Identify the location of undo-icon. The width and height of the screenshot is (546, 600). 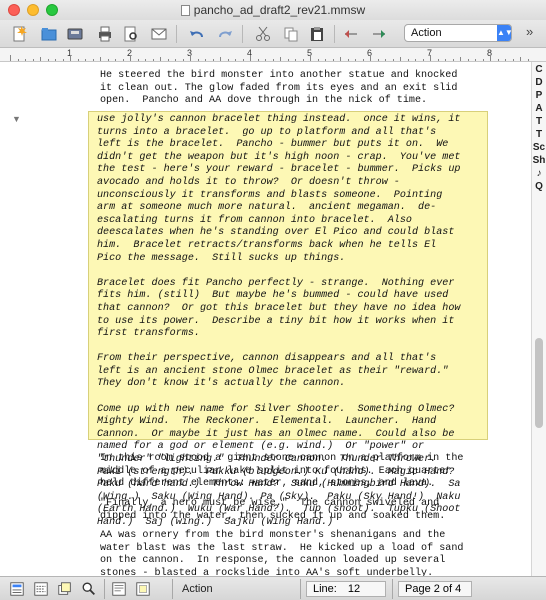
(197, 34).